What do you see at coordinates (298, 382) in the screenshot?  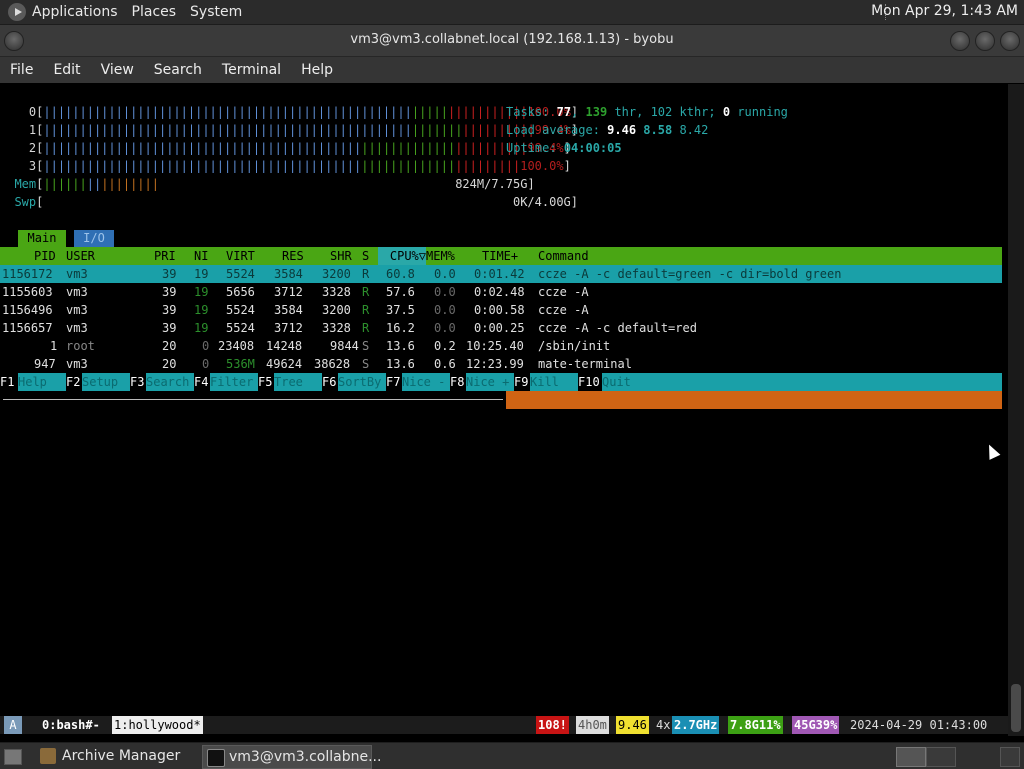 I see `fkey-tree-label: Tree` at bounding box center [298, 382].